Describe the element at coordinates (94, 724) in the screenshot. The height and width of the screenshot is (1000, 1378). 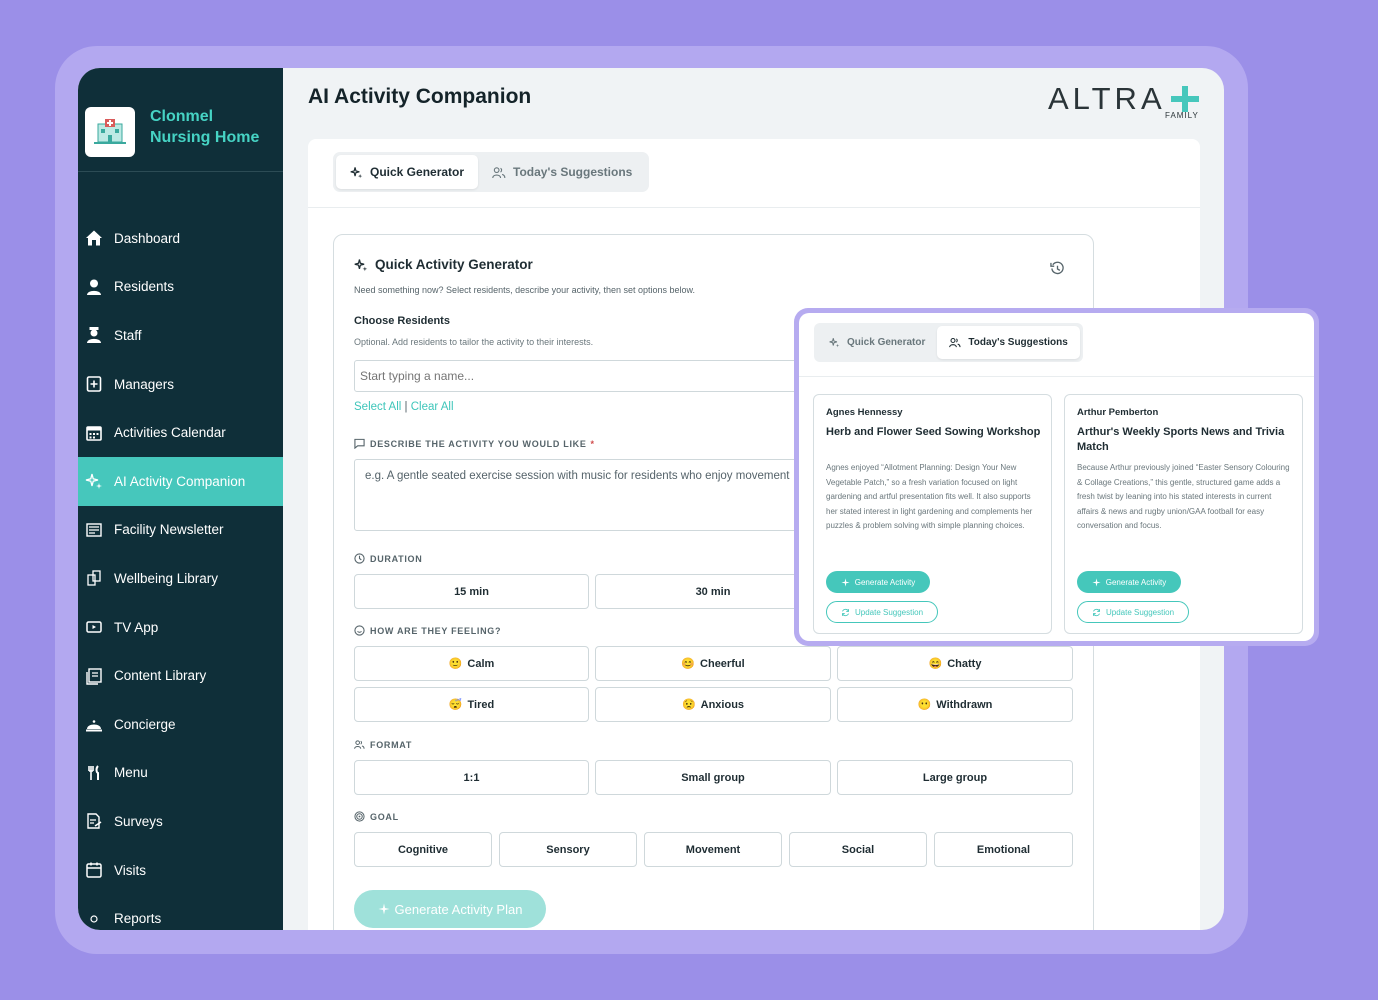
I see `bell-icon` at that location.